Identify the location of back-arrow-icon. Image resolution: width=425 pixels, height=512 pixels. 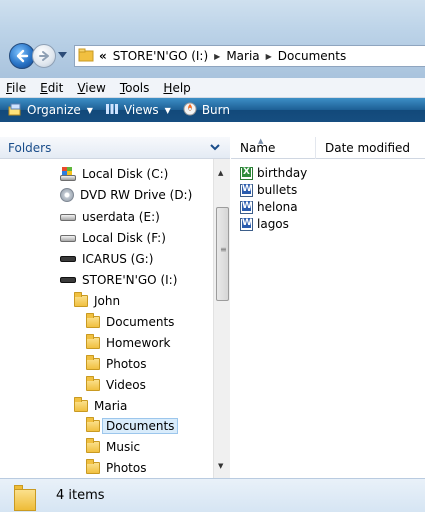
(22, 56).